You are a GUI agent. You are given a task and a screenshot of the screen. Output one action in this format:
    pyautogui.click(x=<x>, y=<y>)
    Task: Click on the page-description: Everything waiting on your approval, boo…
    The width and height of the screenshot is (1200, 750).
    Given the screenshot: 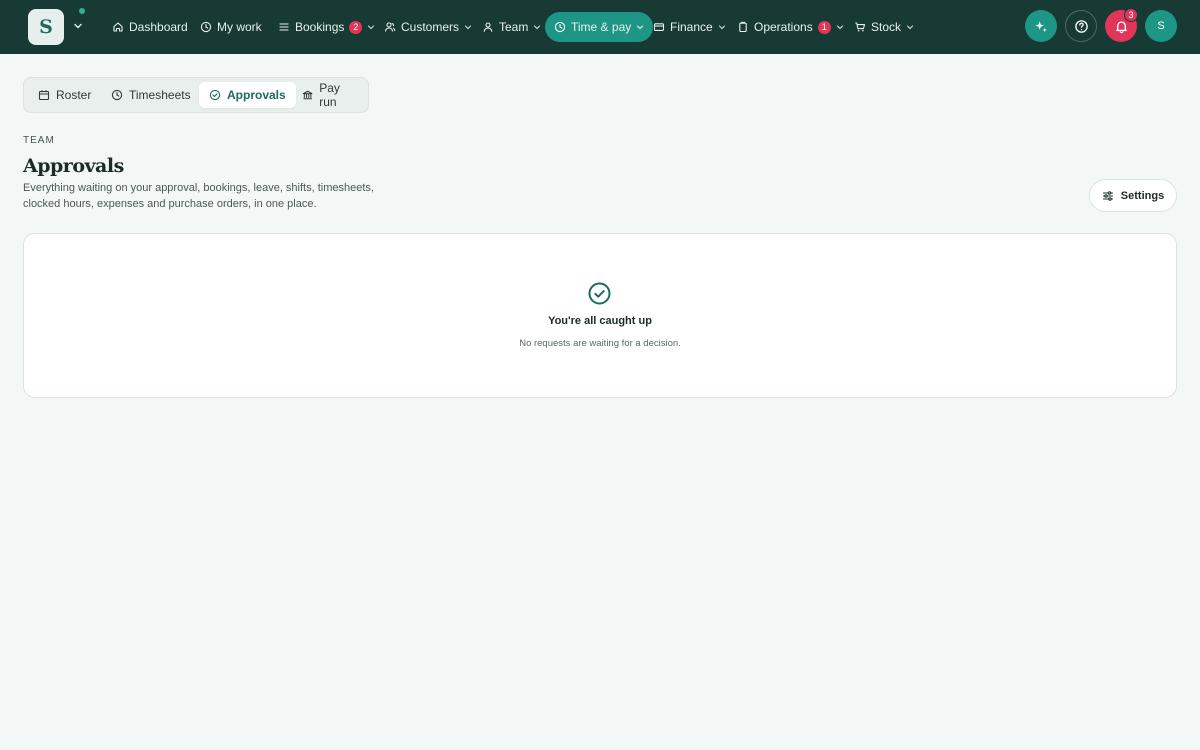 What is the action you would take?
    pyautogui.click(x=198, y=196)
    